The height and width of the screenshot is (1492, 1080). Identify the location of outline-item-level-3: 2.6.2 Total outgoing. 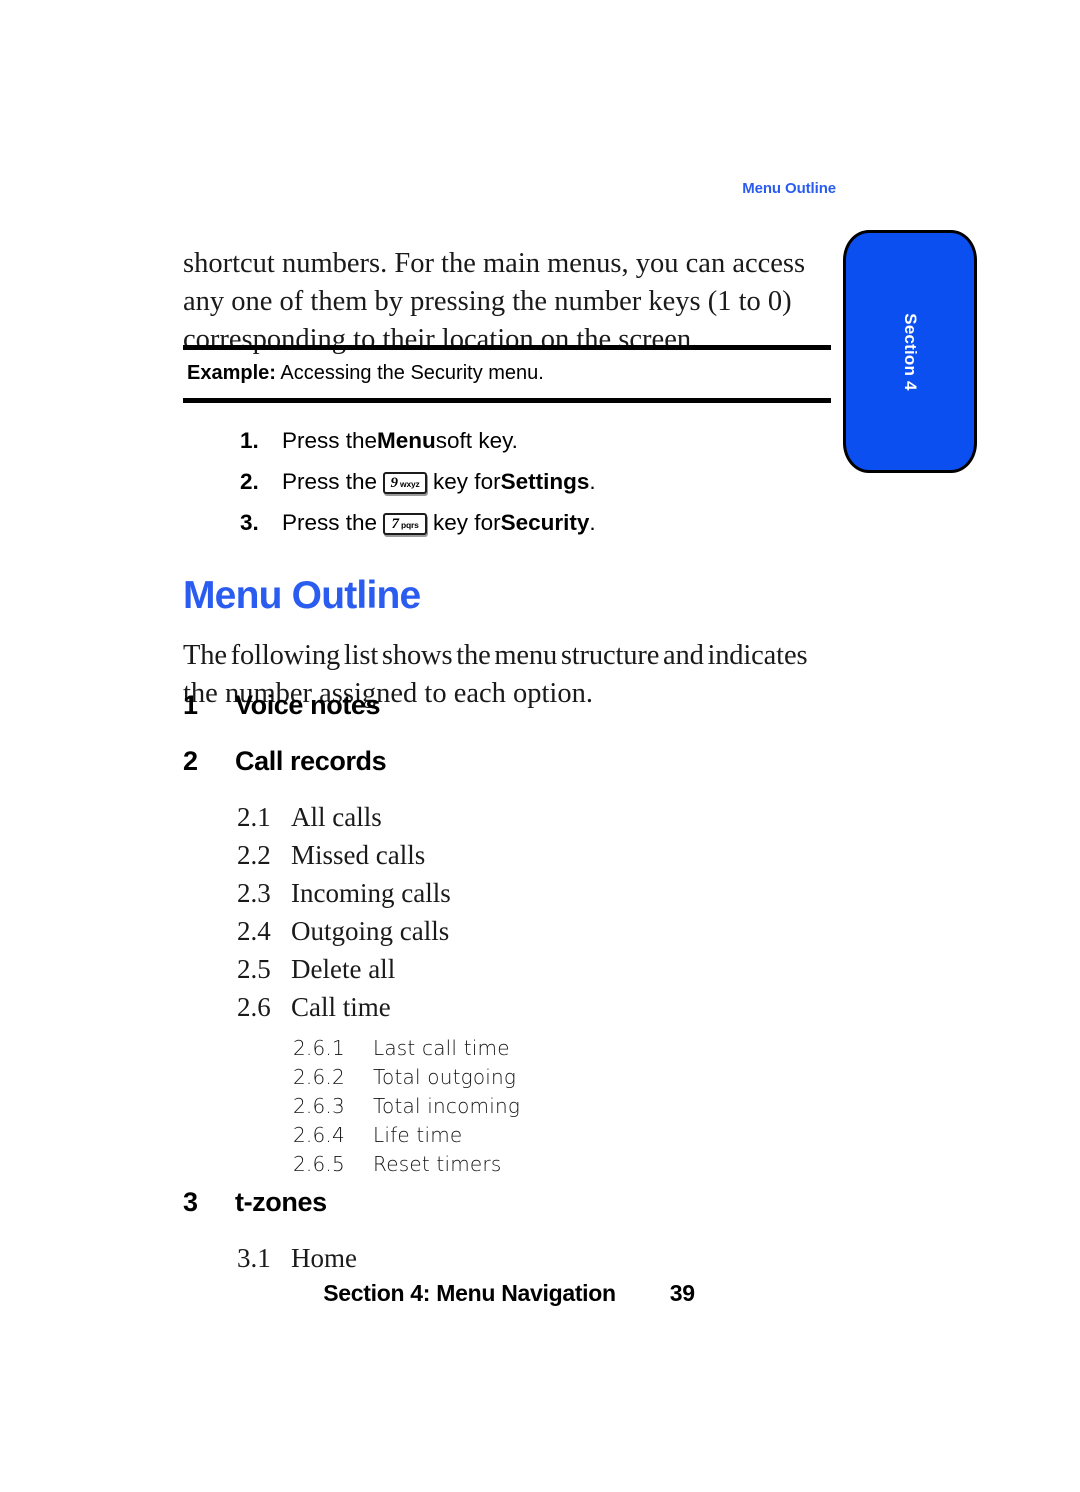
(513, 1079).